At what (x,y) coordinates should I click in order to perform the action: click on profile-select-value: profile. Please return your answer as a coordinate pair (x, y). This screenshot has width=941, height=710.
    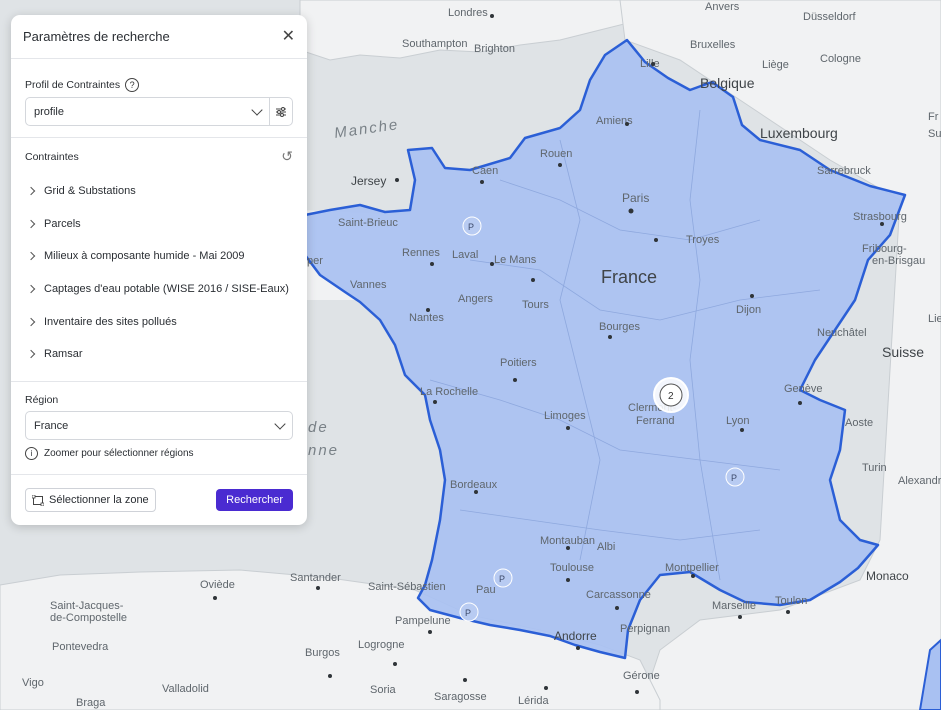
    Looking at the image, I should click on (49, 111).